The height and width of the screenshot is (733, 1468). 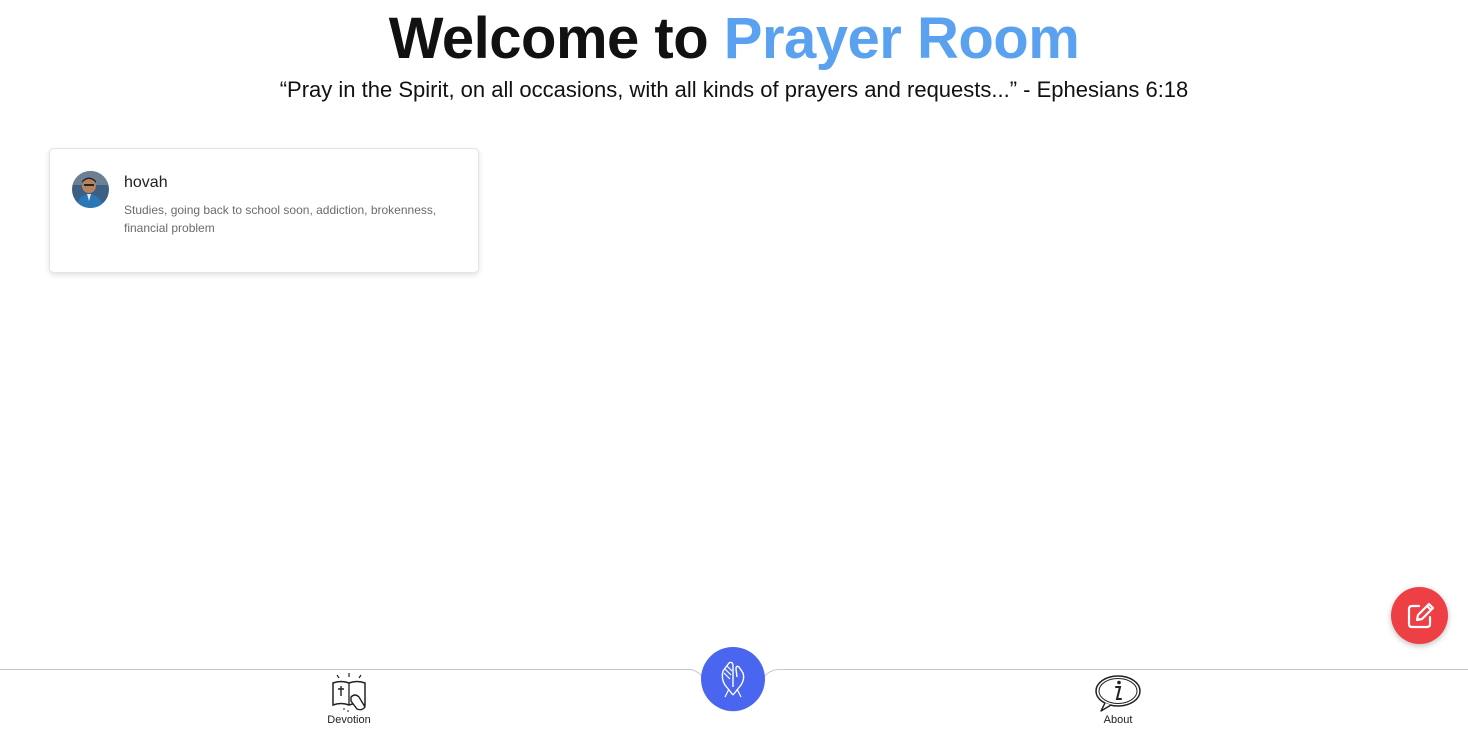 I want to click on title-prefix: Welcome to, so click(x=548, y=38).